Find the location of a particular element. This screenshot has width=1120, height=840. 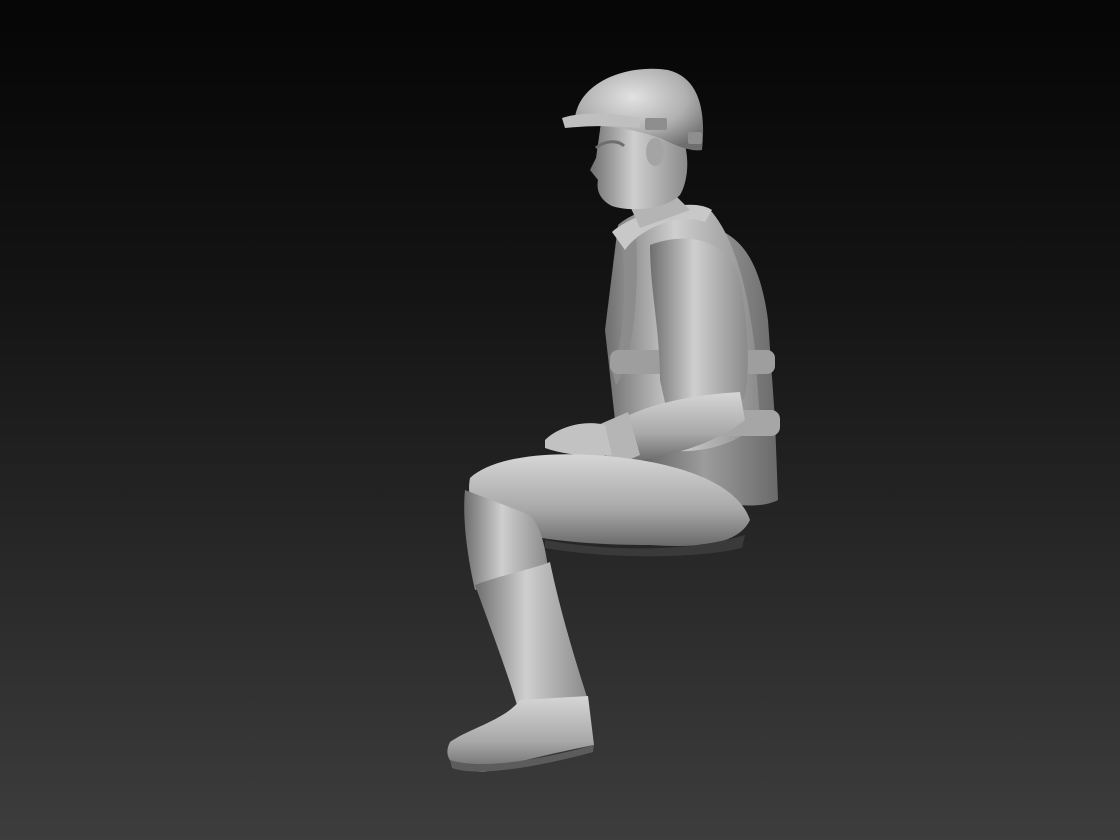

hat-clip-side is located at coordinates (695, 138).